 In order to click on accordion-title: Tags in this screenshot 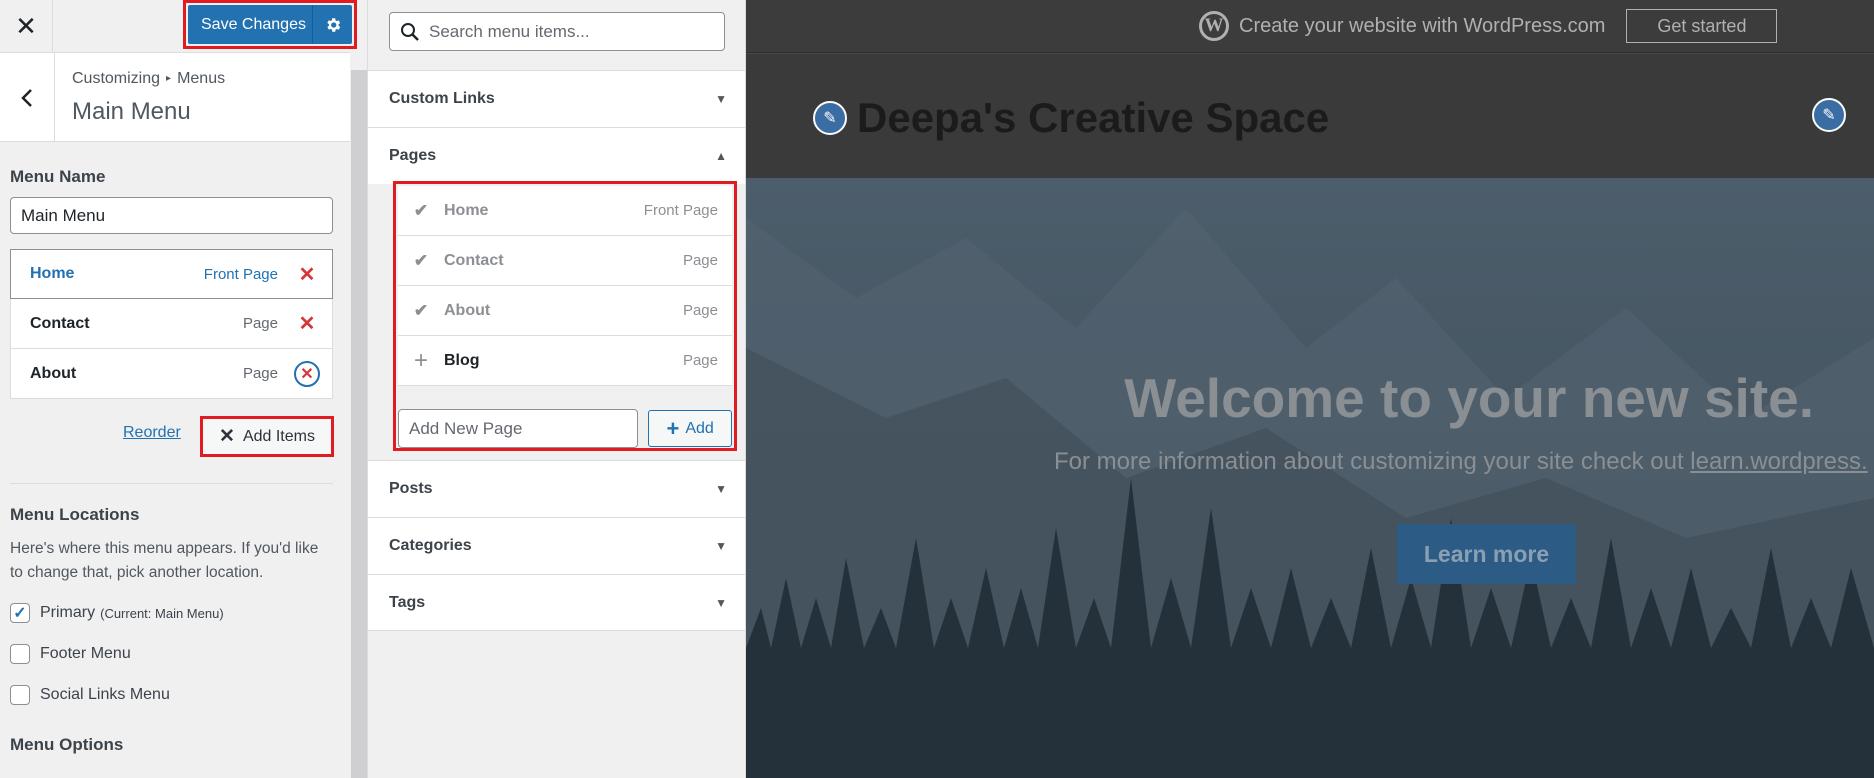, I will do `click(407, 602)`.